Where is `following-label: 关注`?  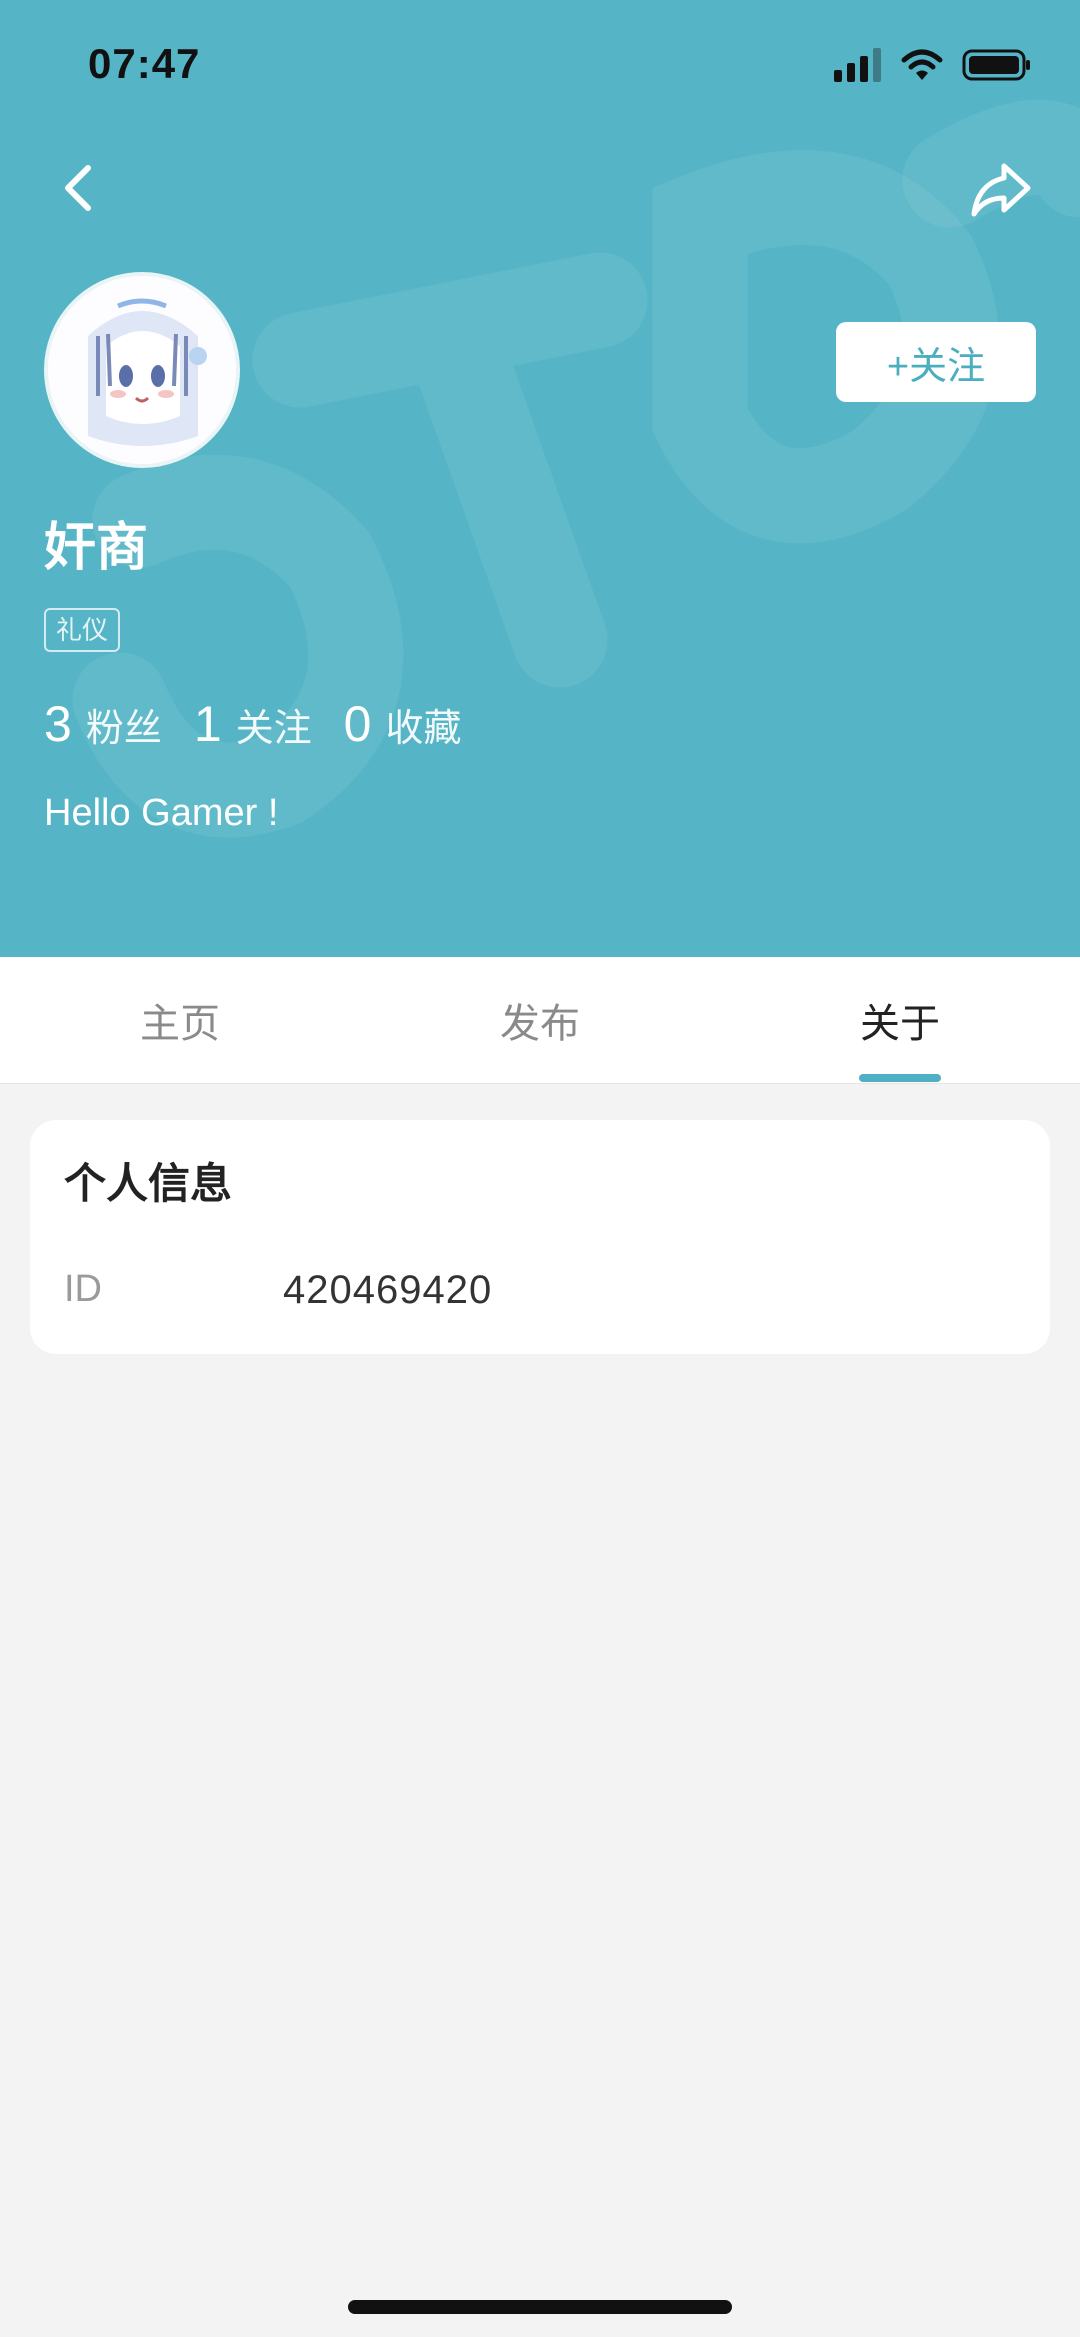 following-label: 关注 is located at coordinates (274, 724).